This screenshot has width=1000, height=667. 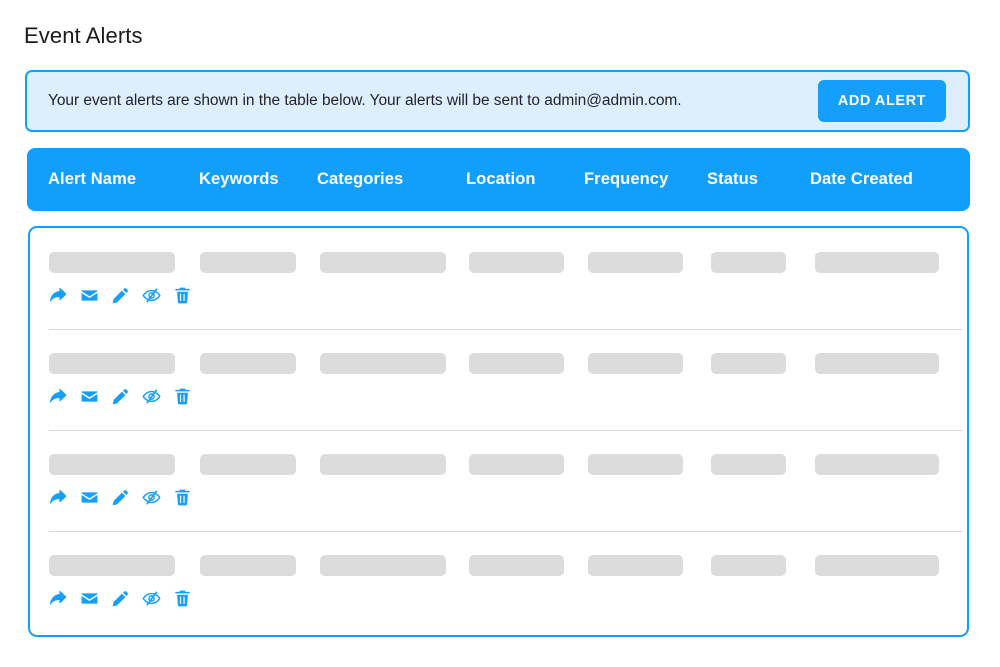 What do you see at coordinates (861, 179) in the screenshot?
I see `column-header-date-created: Date Created` at bounding box center [861, 179].